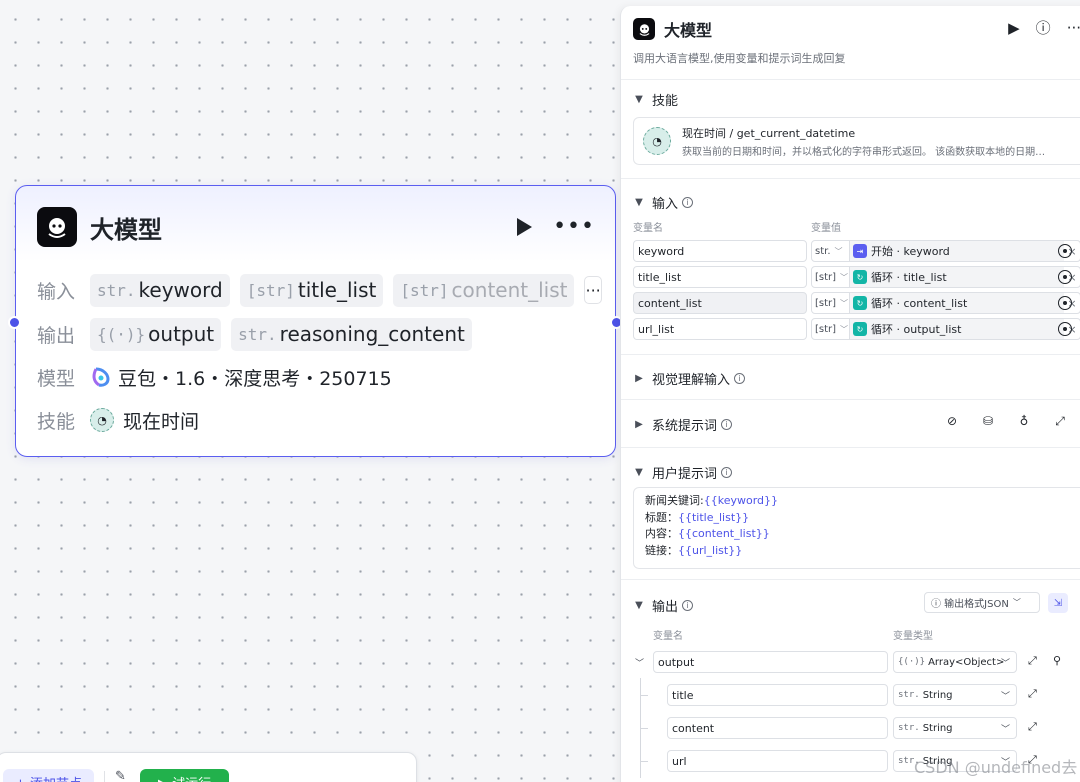 This screenshot has height=782, width=1080. I want to click on col-var-value: 变量值, so click(826, 228).